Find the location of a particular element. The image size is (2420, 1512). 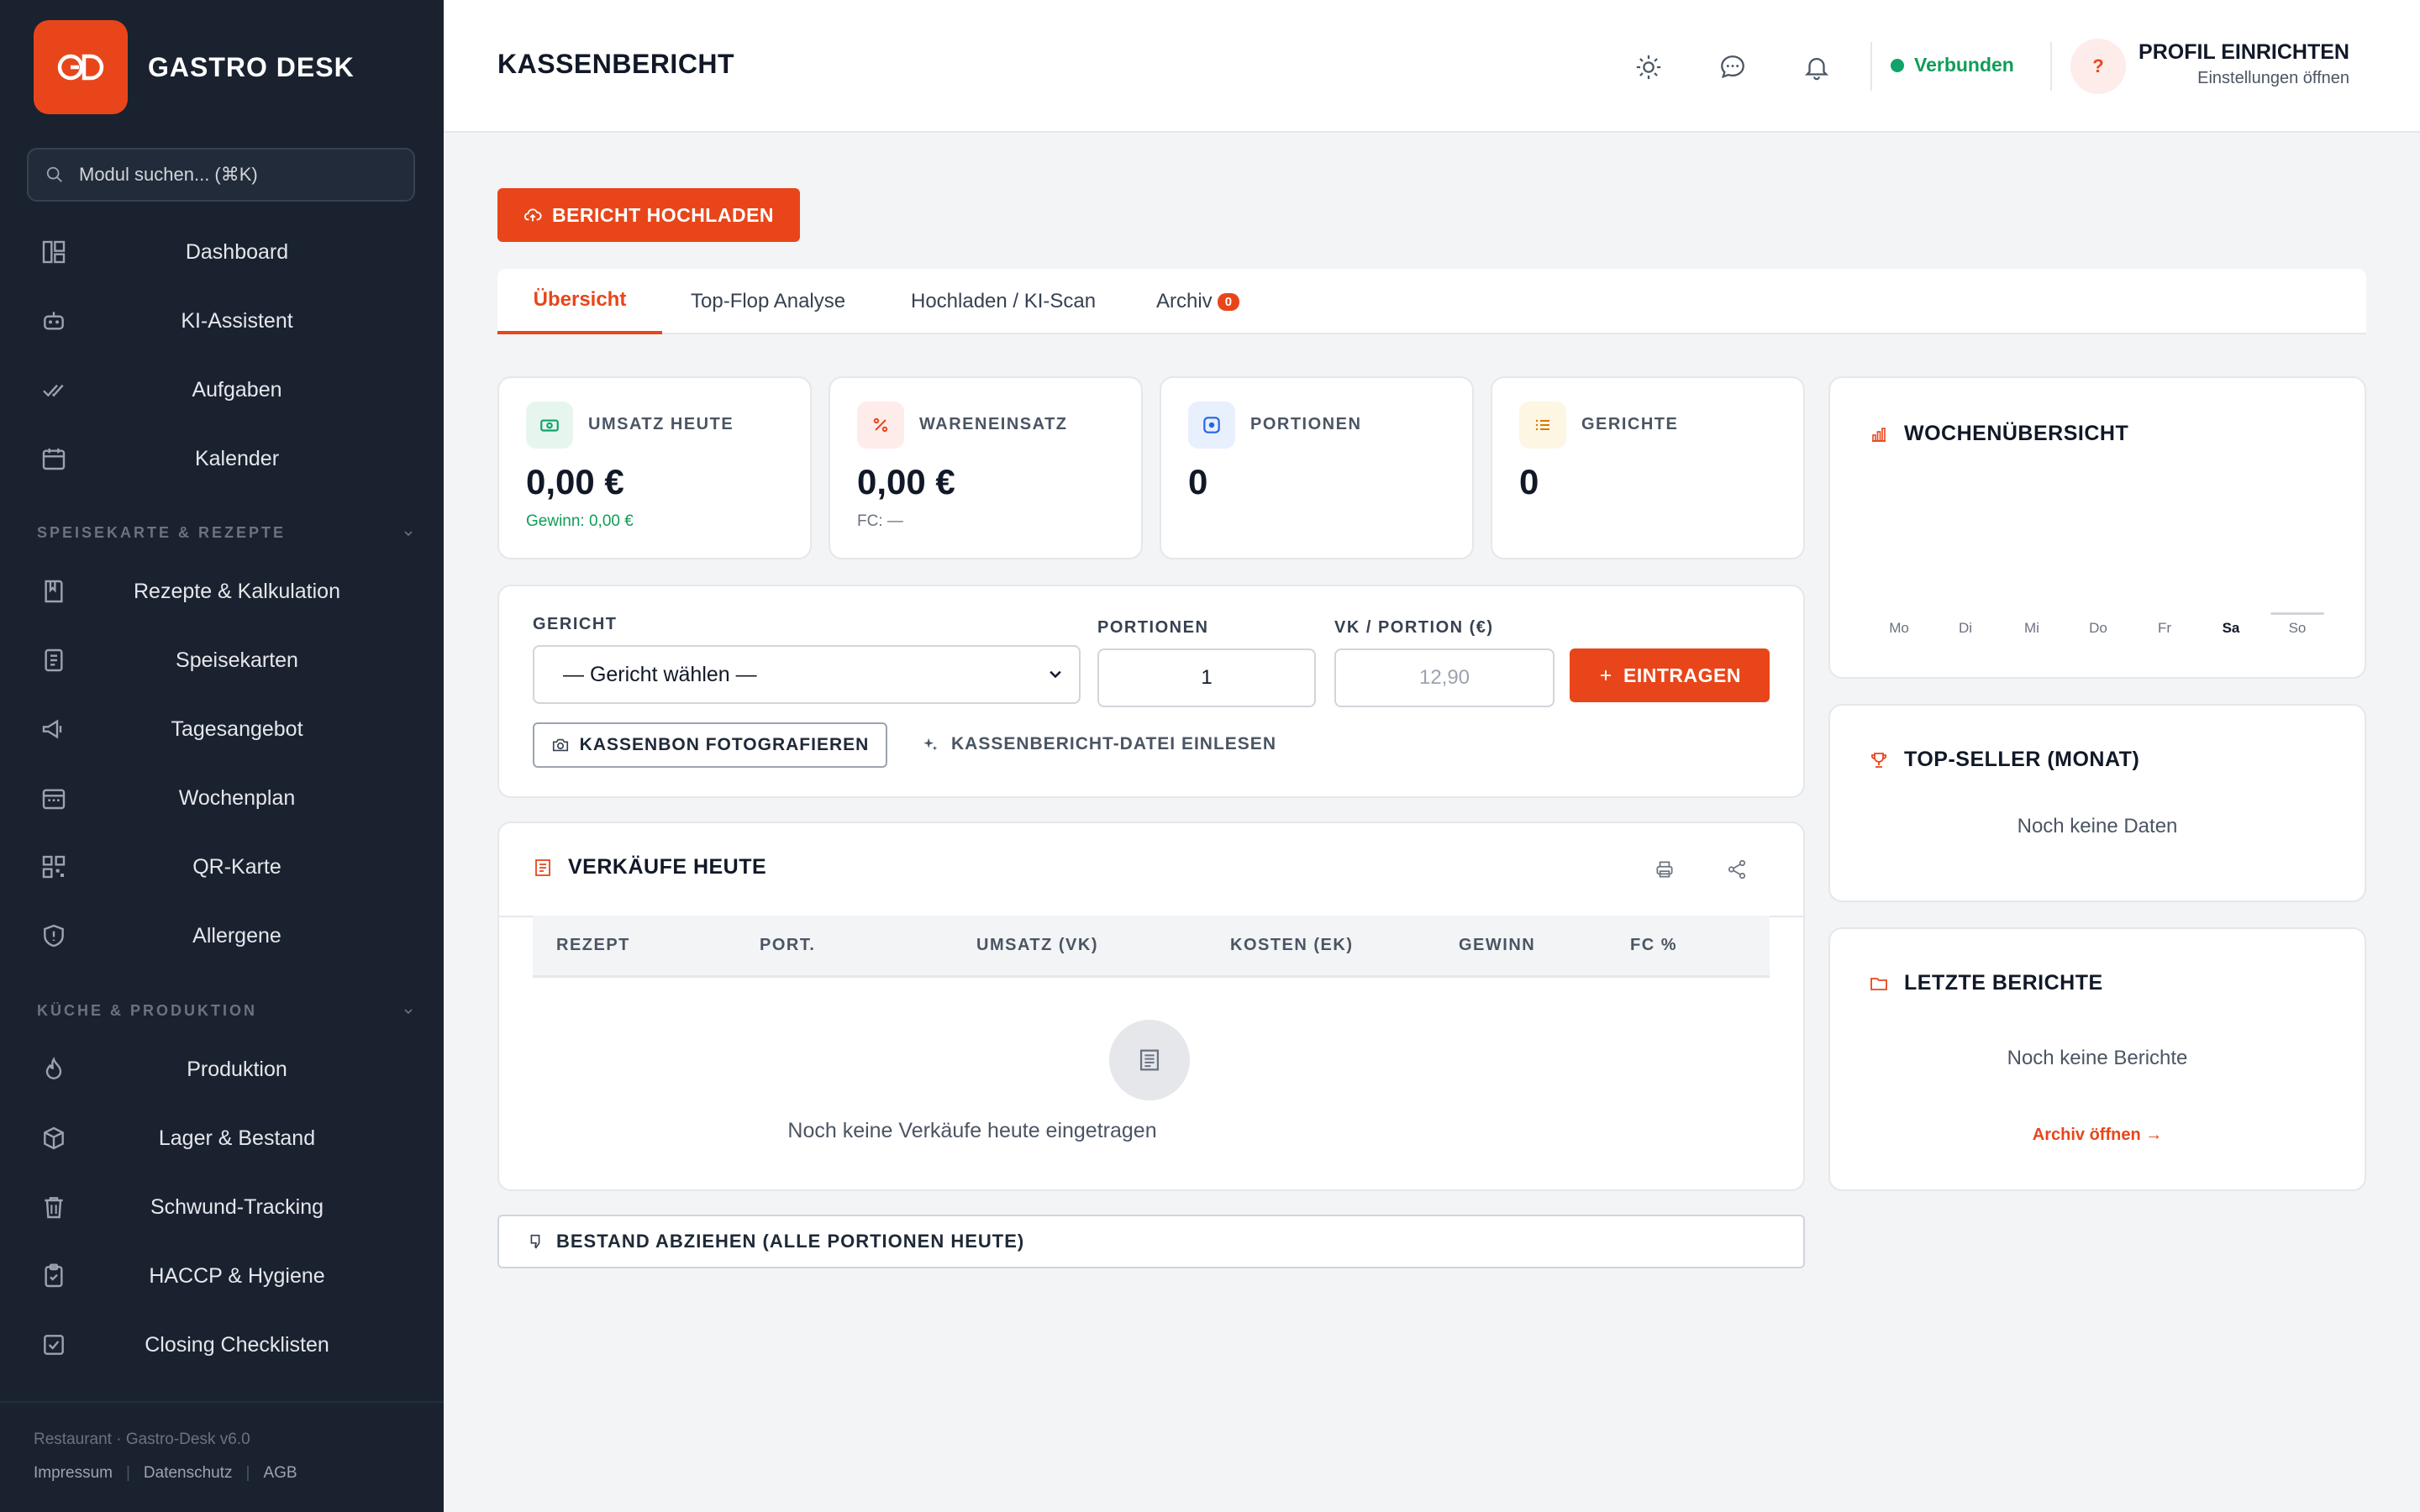

footer-links: Impressum | Datenschutz | AGB is located at coordinates (165, 1473).